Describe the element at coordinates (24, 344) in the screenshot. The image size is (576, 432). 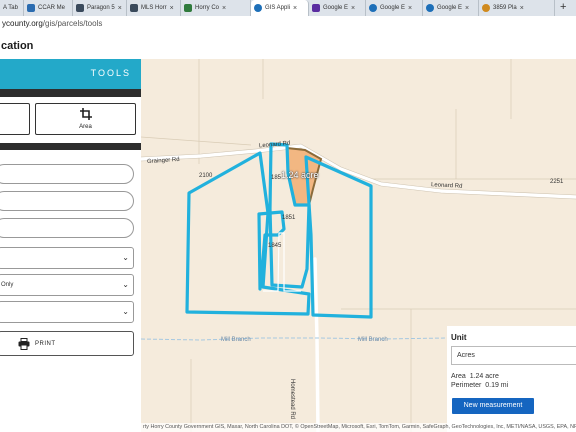
I see `printer-icon` at that location.